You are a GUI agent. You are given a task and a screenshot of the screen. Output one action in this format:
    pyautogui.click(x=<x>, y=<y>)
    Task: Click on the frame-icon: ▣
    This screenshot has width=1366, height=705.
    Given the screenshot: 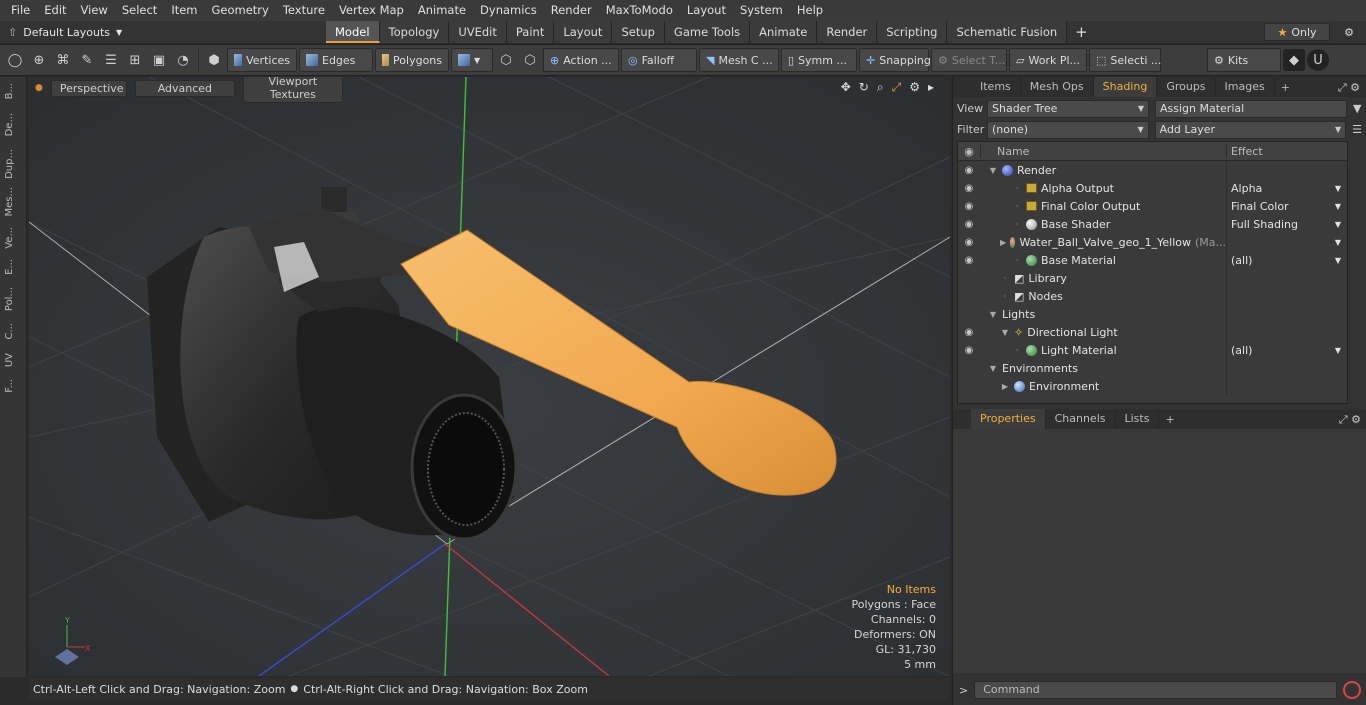 What is the action you would take?
    pyautogui.click(x=159, y=60)
    